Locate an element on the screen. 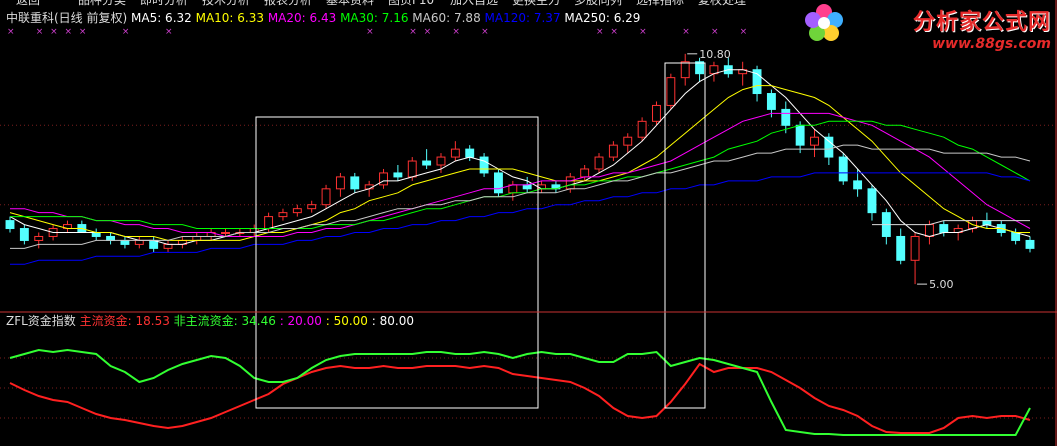  legend-item: MA5: 6.32 is located at coordinates (163, 18).